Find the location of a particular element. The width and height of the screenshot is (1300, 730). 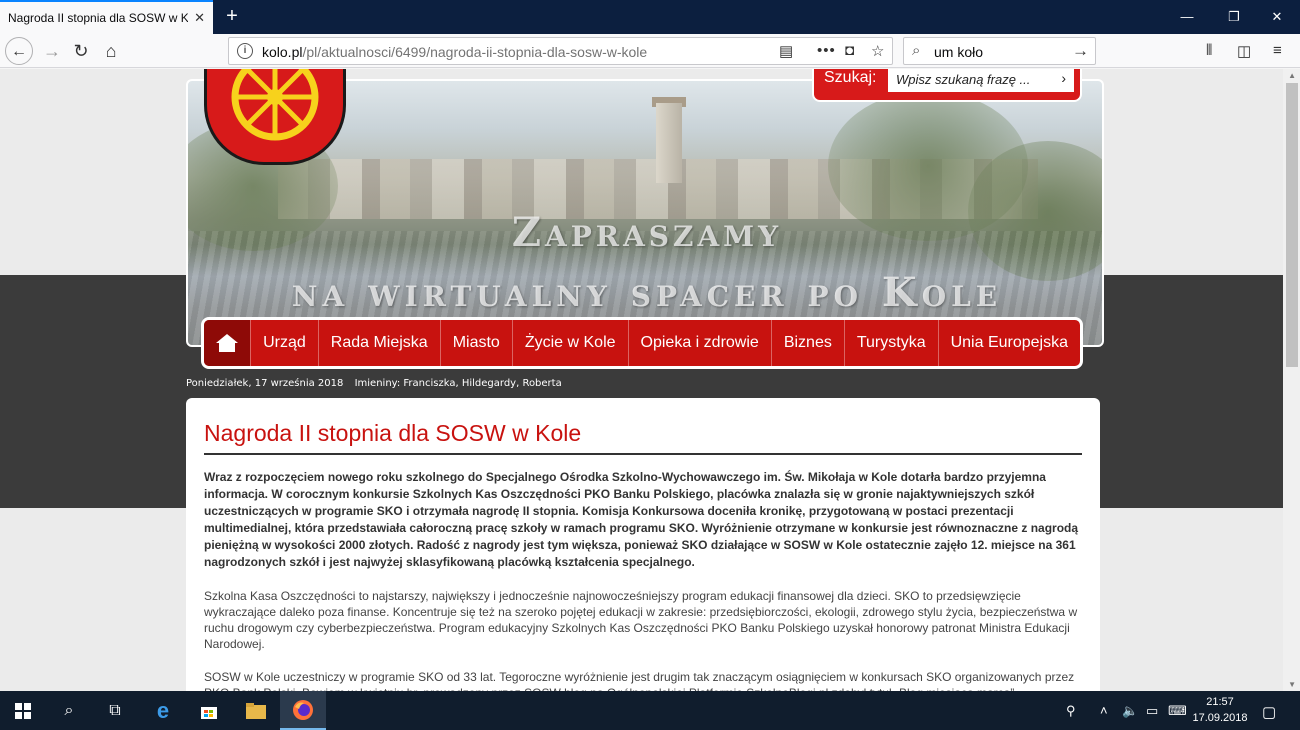

task-view-icon: ⧉ is located at coordinates (115, 710).